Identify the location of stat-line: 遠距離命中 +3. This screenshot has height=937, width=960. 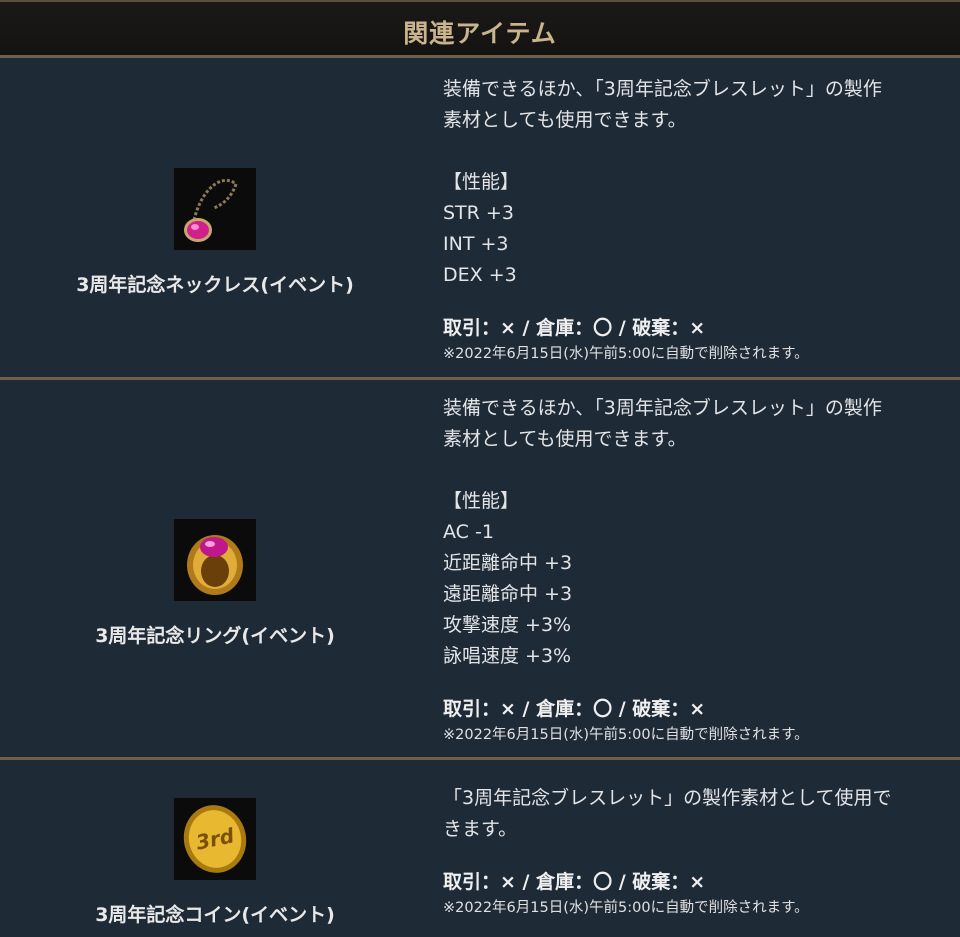
(508, 594).